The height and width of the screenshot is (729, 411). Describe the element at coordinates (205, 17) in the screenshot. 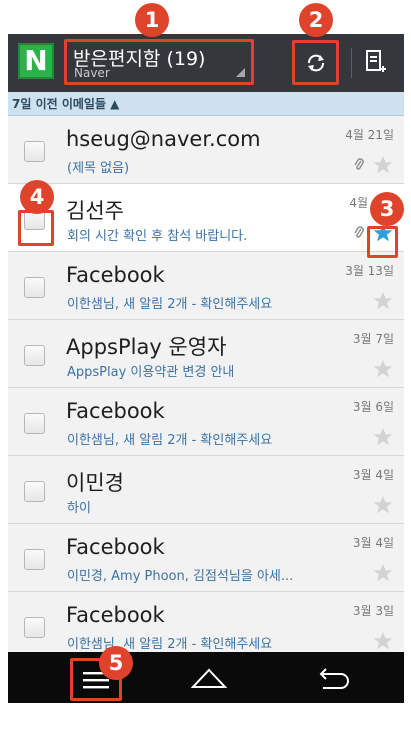

I see `status-bar` at that location.